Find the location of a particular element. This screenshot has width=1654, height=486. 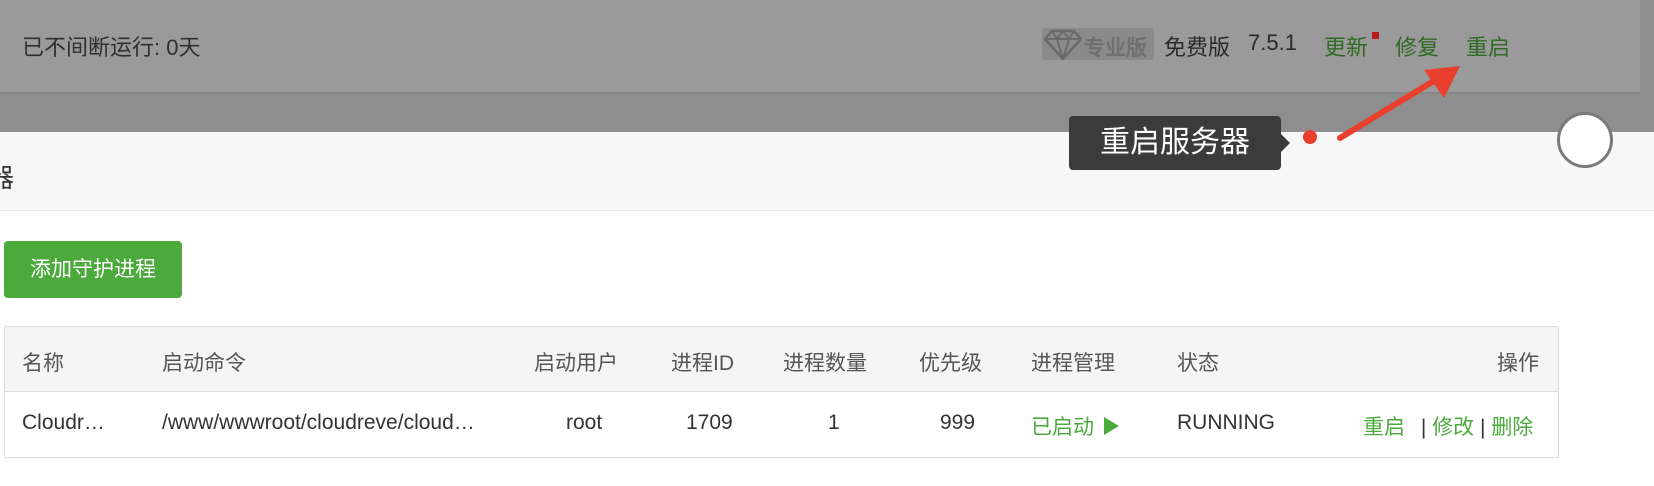

cell-pid: 1709 is located at coordinates (709, 422).